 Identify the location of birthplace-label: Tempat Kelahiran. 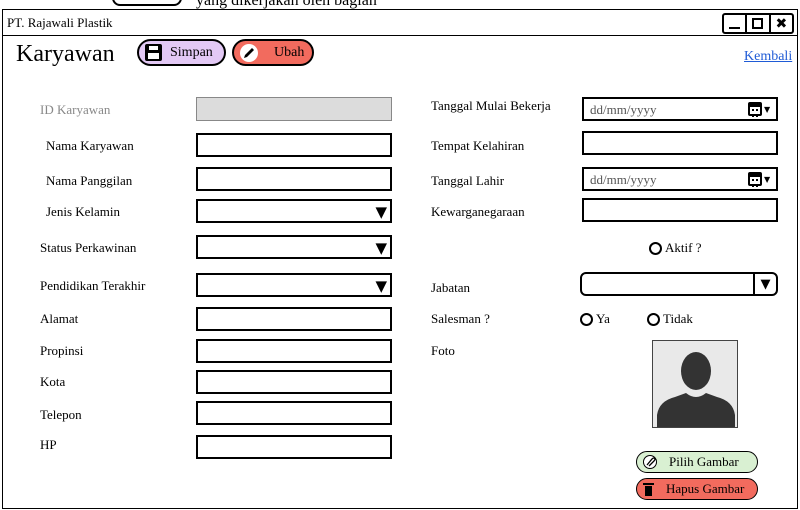
(478, 145).